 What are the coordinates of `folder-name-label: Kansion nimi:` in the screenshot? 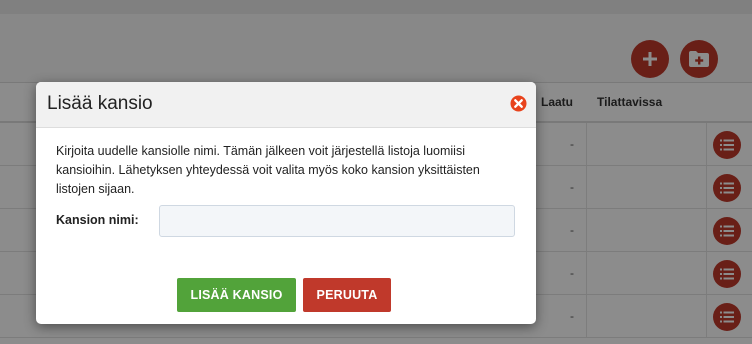 It's located at (97, 220).